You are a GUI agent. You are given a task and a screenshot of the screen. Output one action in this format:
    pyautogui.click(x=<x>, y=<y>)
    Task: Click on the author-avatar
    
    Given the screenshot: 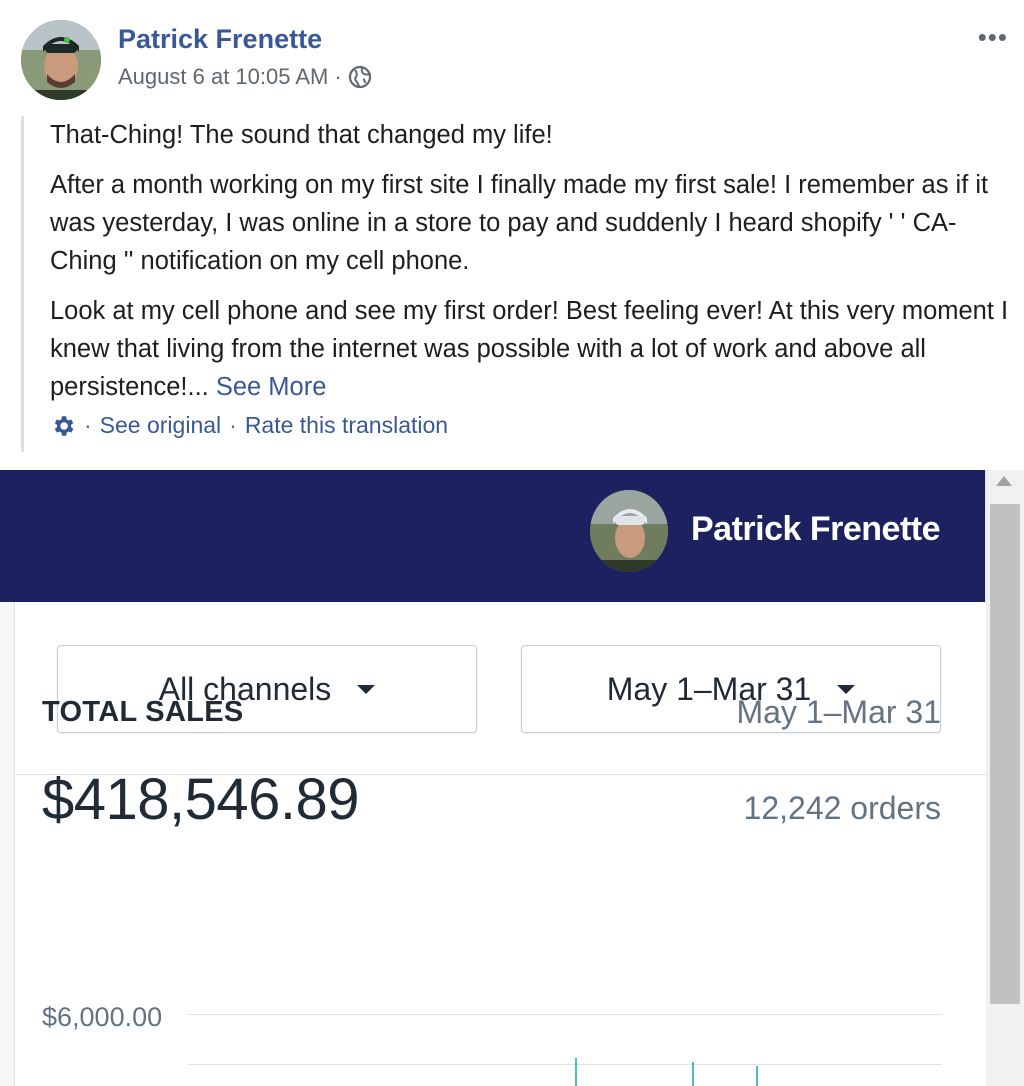 What is the action you would take?
    pyautogui.click(x=61, y=60)
    